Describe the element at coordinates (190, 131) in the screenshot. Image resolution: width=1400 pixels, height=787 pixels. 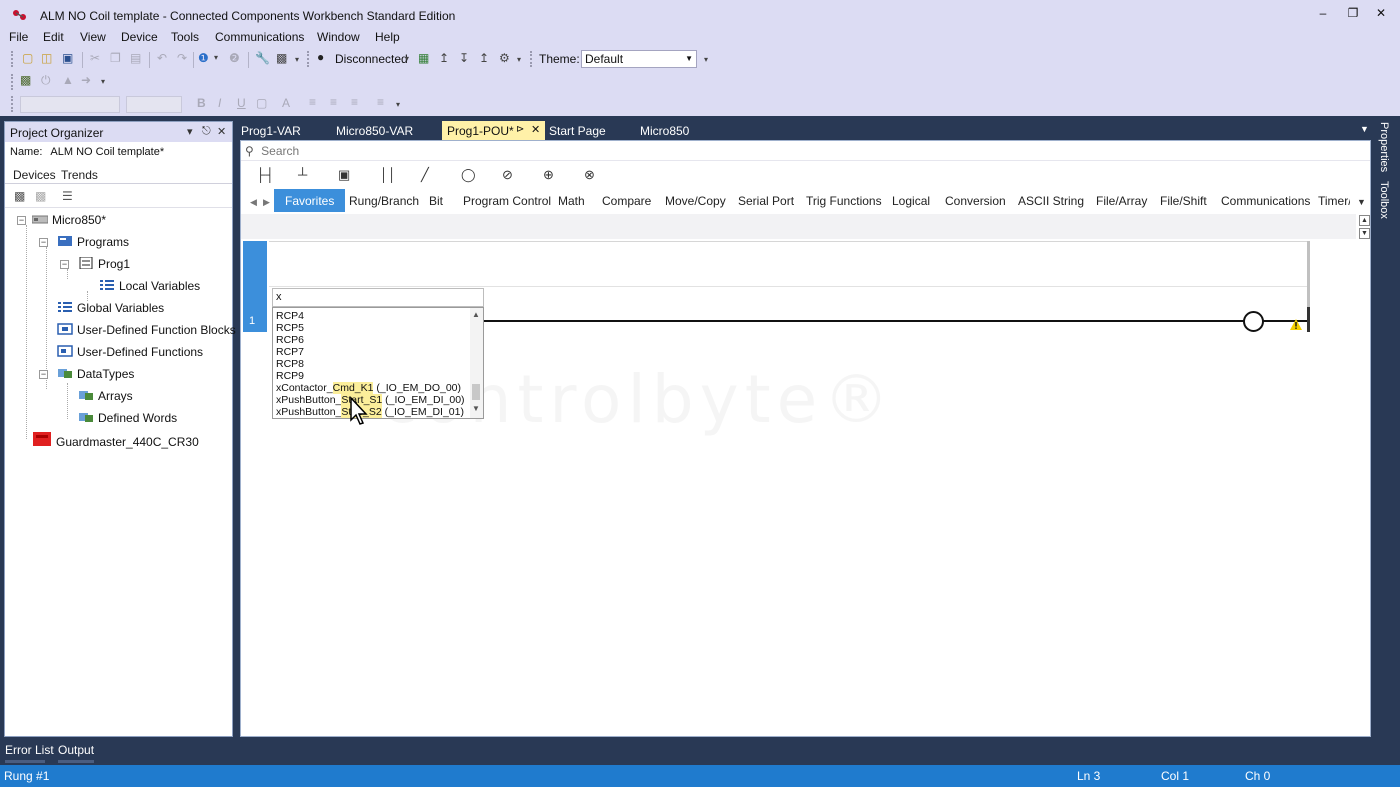
I see `panel-menu-icon: ▾` at that location.